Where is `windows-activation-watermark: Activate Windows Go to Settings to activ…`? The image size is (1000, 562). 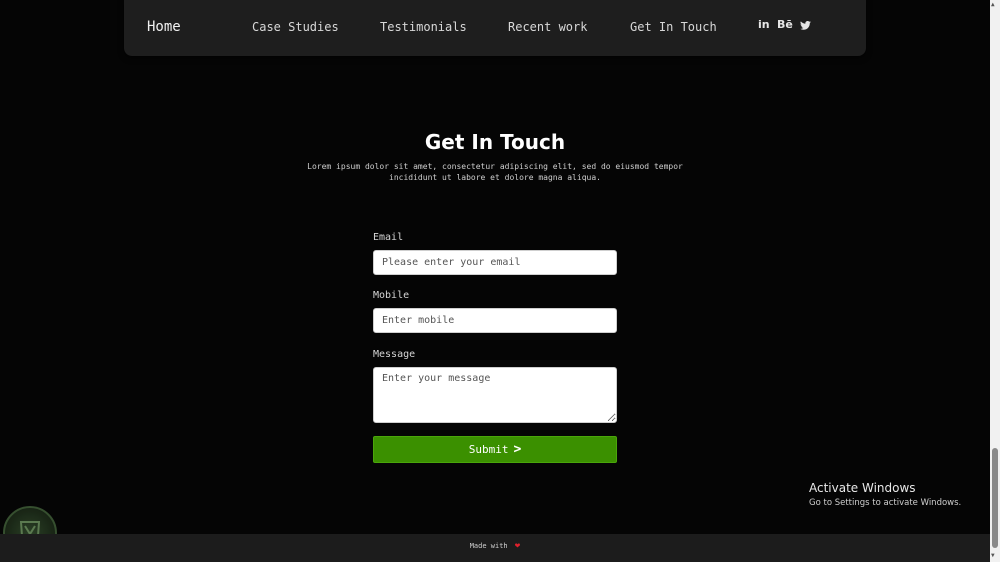
windows-activation-watermark: Activate Windows Go to Settings to activ… is located at coordinates (885, 494).